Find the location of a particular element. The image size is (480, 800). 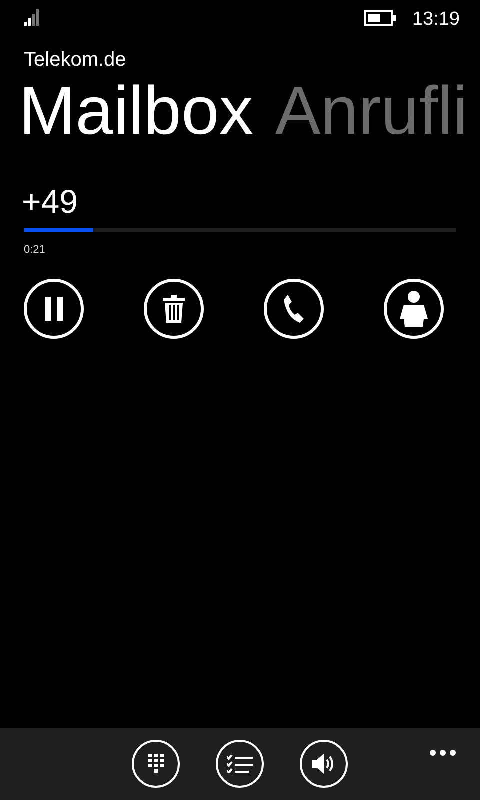

phone-icon is located at coordinates (294, 309).